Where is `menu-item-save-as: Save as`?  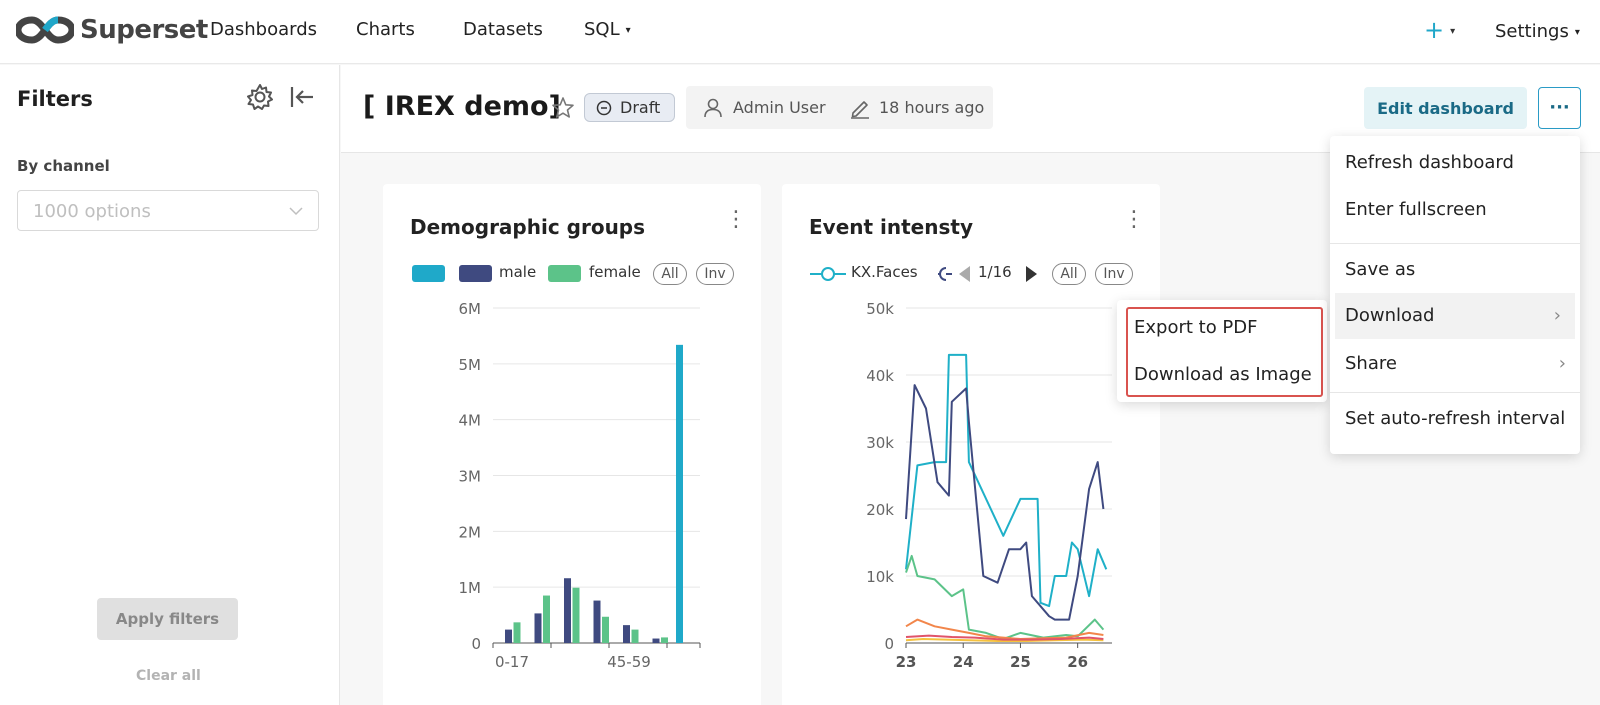 menu-item-save-as: Save as is located at coordinates (1455, 270).